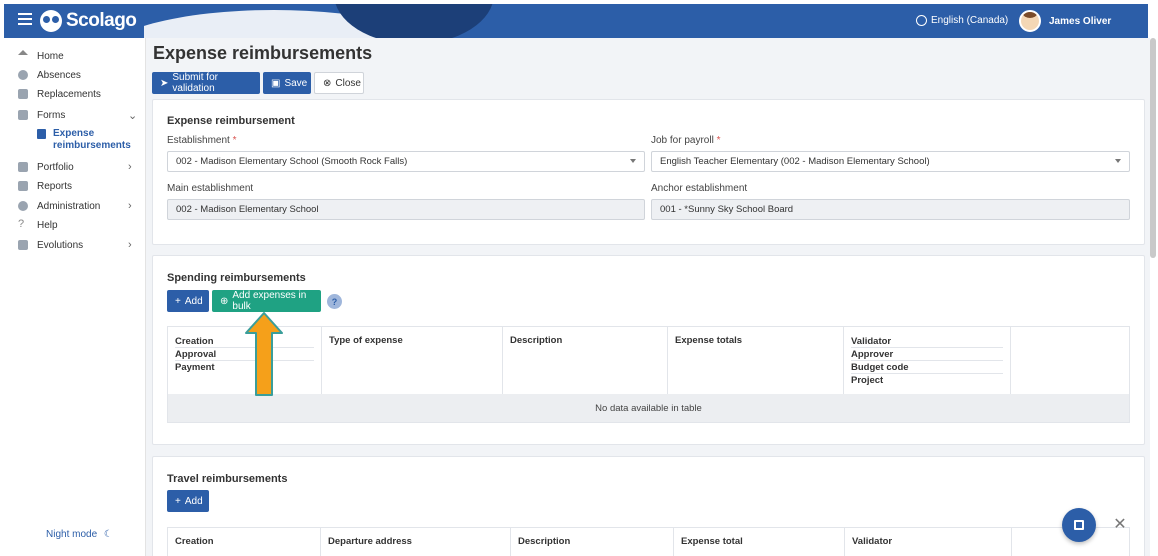  What do you see at coordinates (1153, 148) in the screenshot?
I see `scrollbar` at bounding box center [1153, 148].